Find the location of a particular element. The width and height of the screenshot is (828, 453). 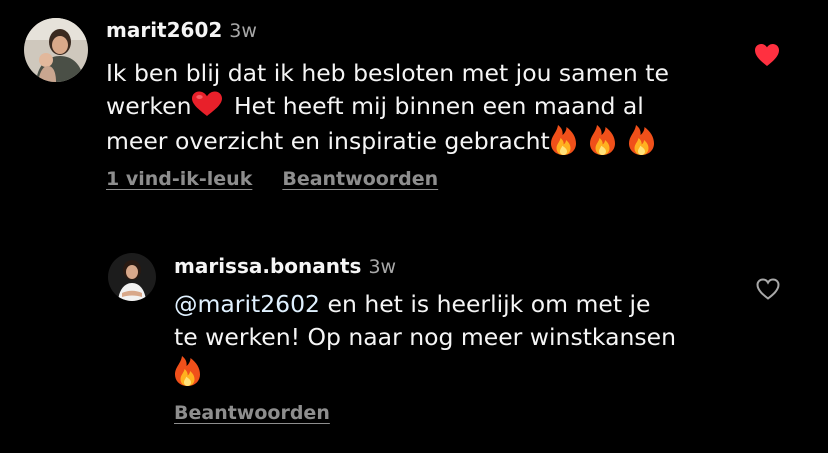

reply-actions: Beantwoorden is located at coordinates (252, 413).